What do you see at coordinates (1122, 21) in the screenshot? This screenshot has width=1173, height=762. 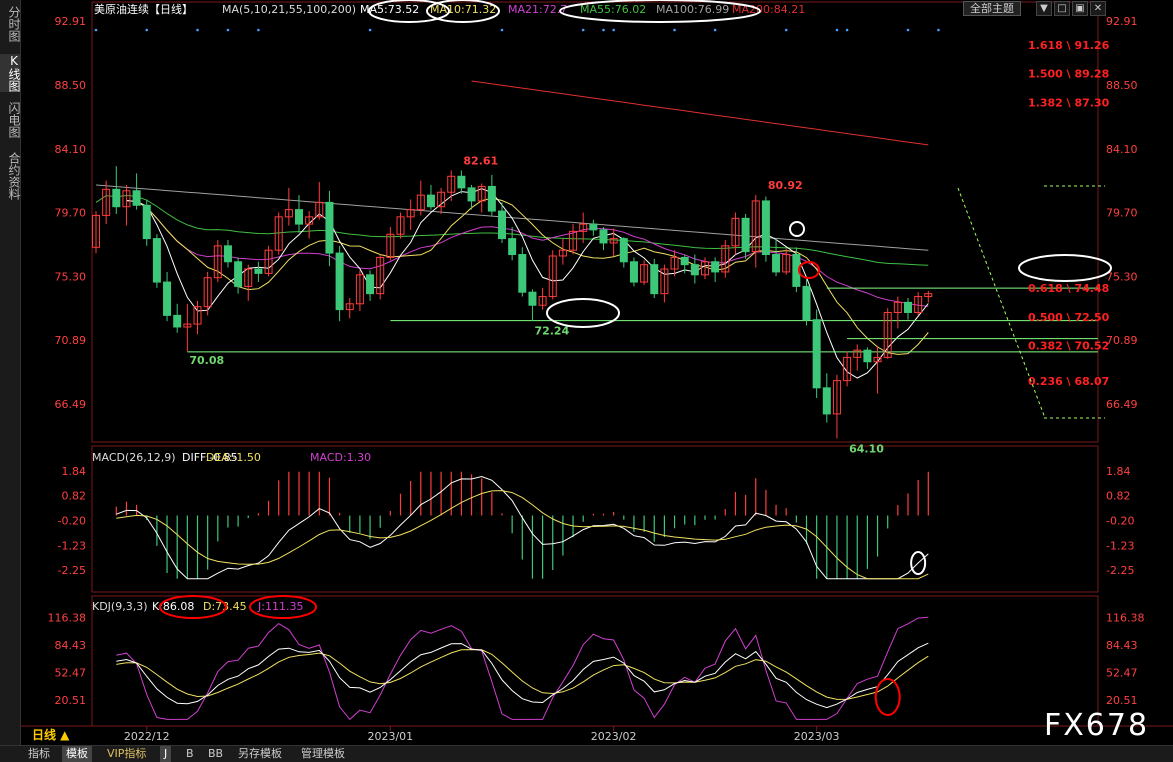 I see `price-tick-right-0: 92.91` at bounding box center [1122, 21].